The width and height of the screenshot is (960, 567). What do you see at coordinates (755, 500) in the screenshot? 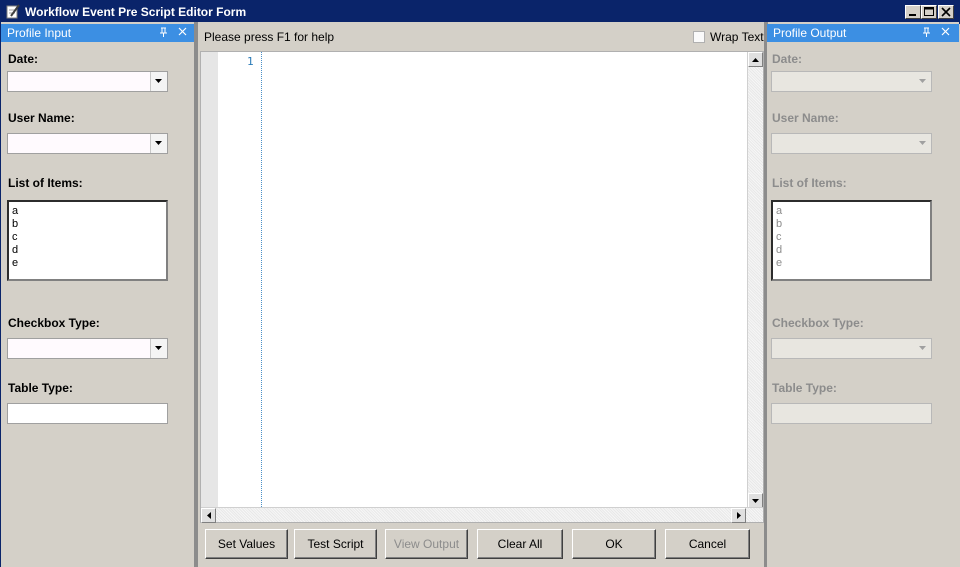
I see `scroll-down-icon` at bounding box center [755, 500].